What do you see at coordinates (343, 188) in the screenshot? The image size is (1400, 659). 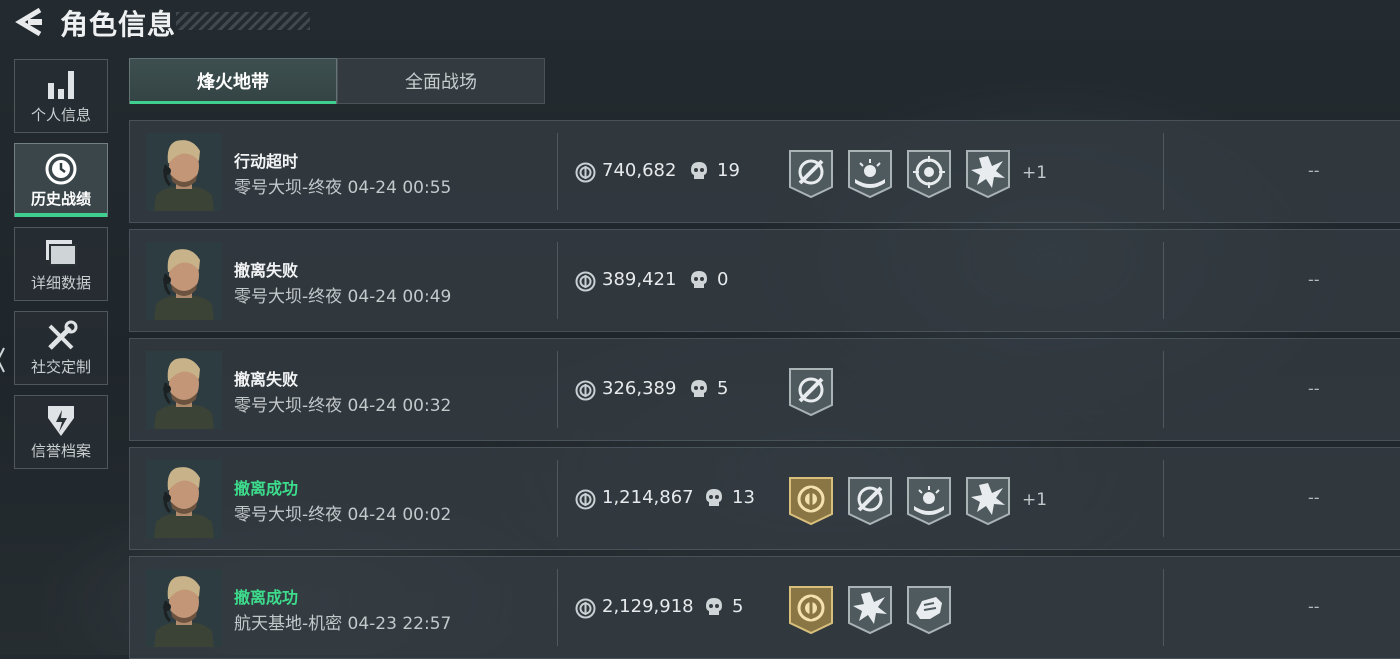 I see `match-map-time: 零号大坝-终夜 04-24 00:55` at bounding box center [343, 188].